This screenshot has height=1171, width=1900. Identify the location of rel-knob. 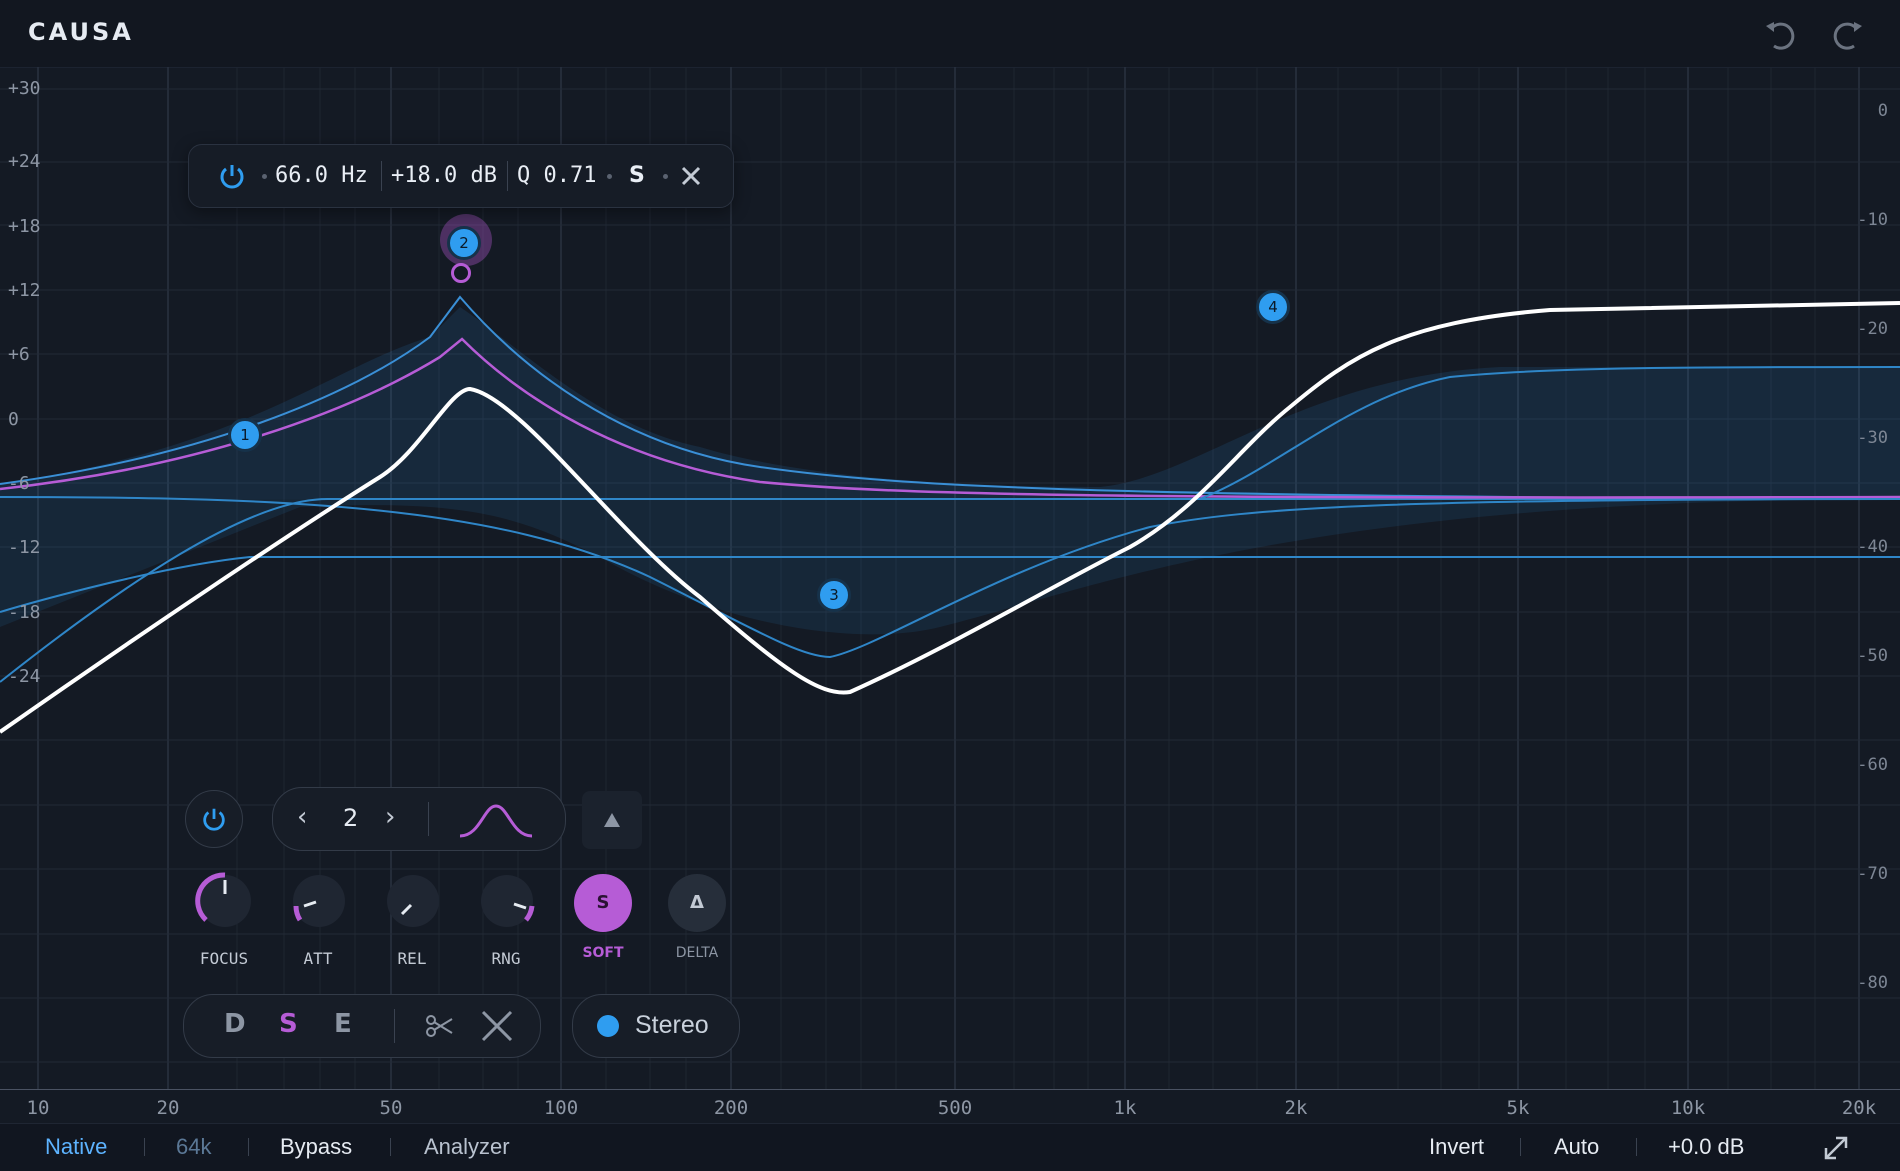
(413, 901).